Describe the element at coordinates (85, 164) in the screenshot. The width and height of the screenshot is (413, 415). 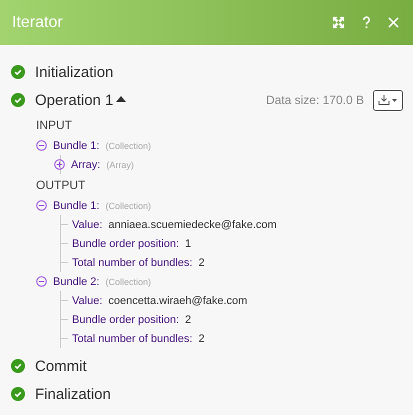
I see `tree-key: Array:` at that location.